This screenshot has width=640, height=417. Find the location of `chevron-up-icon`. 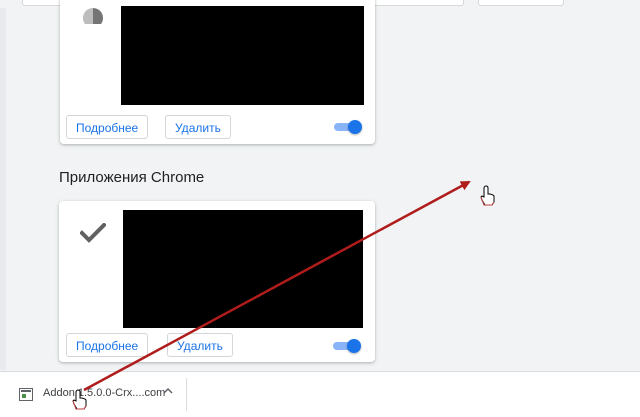

chevron-up-icon is located at coordinates (168, 391).